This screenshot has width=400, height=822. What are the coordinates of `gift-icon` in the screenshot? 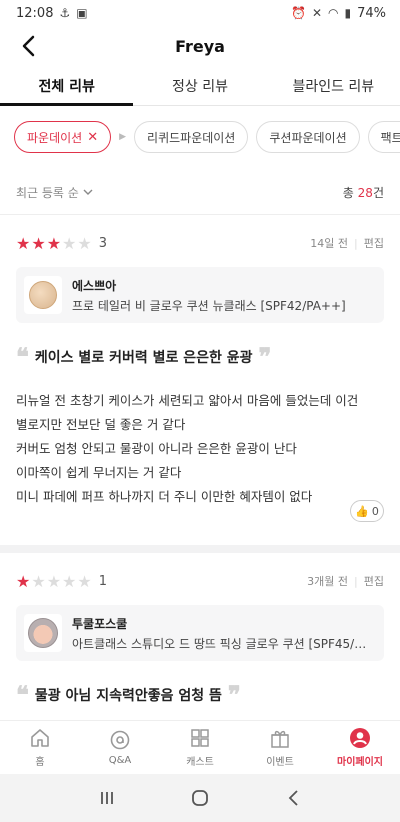 It's located at (280, 739).